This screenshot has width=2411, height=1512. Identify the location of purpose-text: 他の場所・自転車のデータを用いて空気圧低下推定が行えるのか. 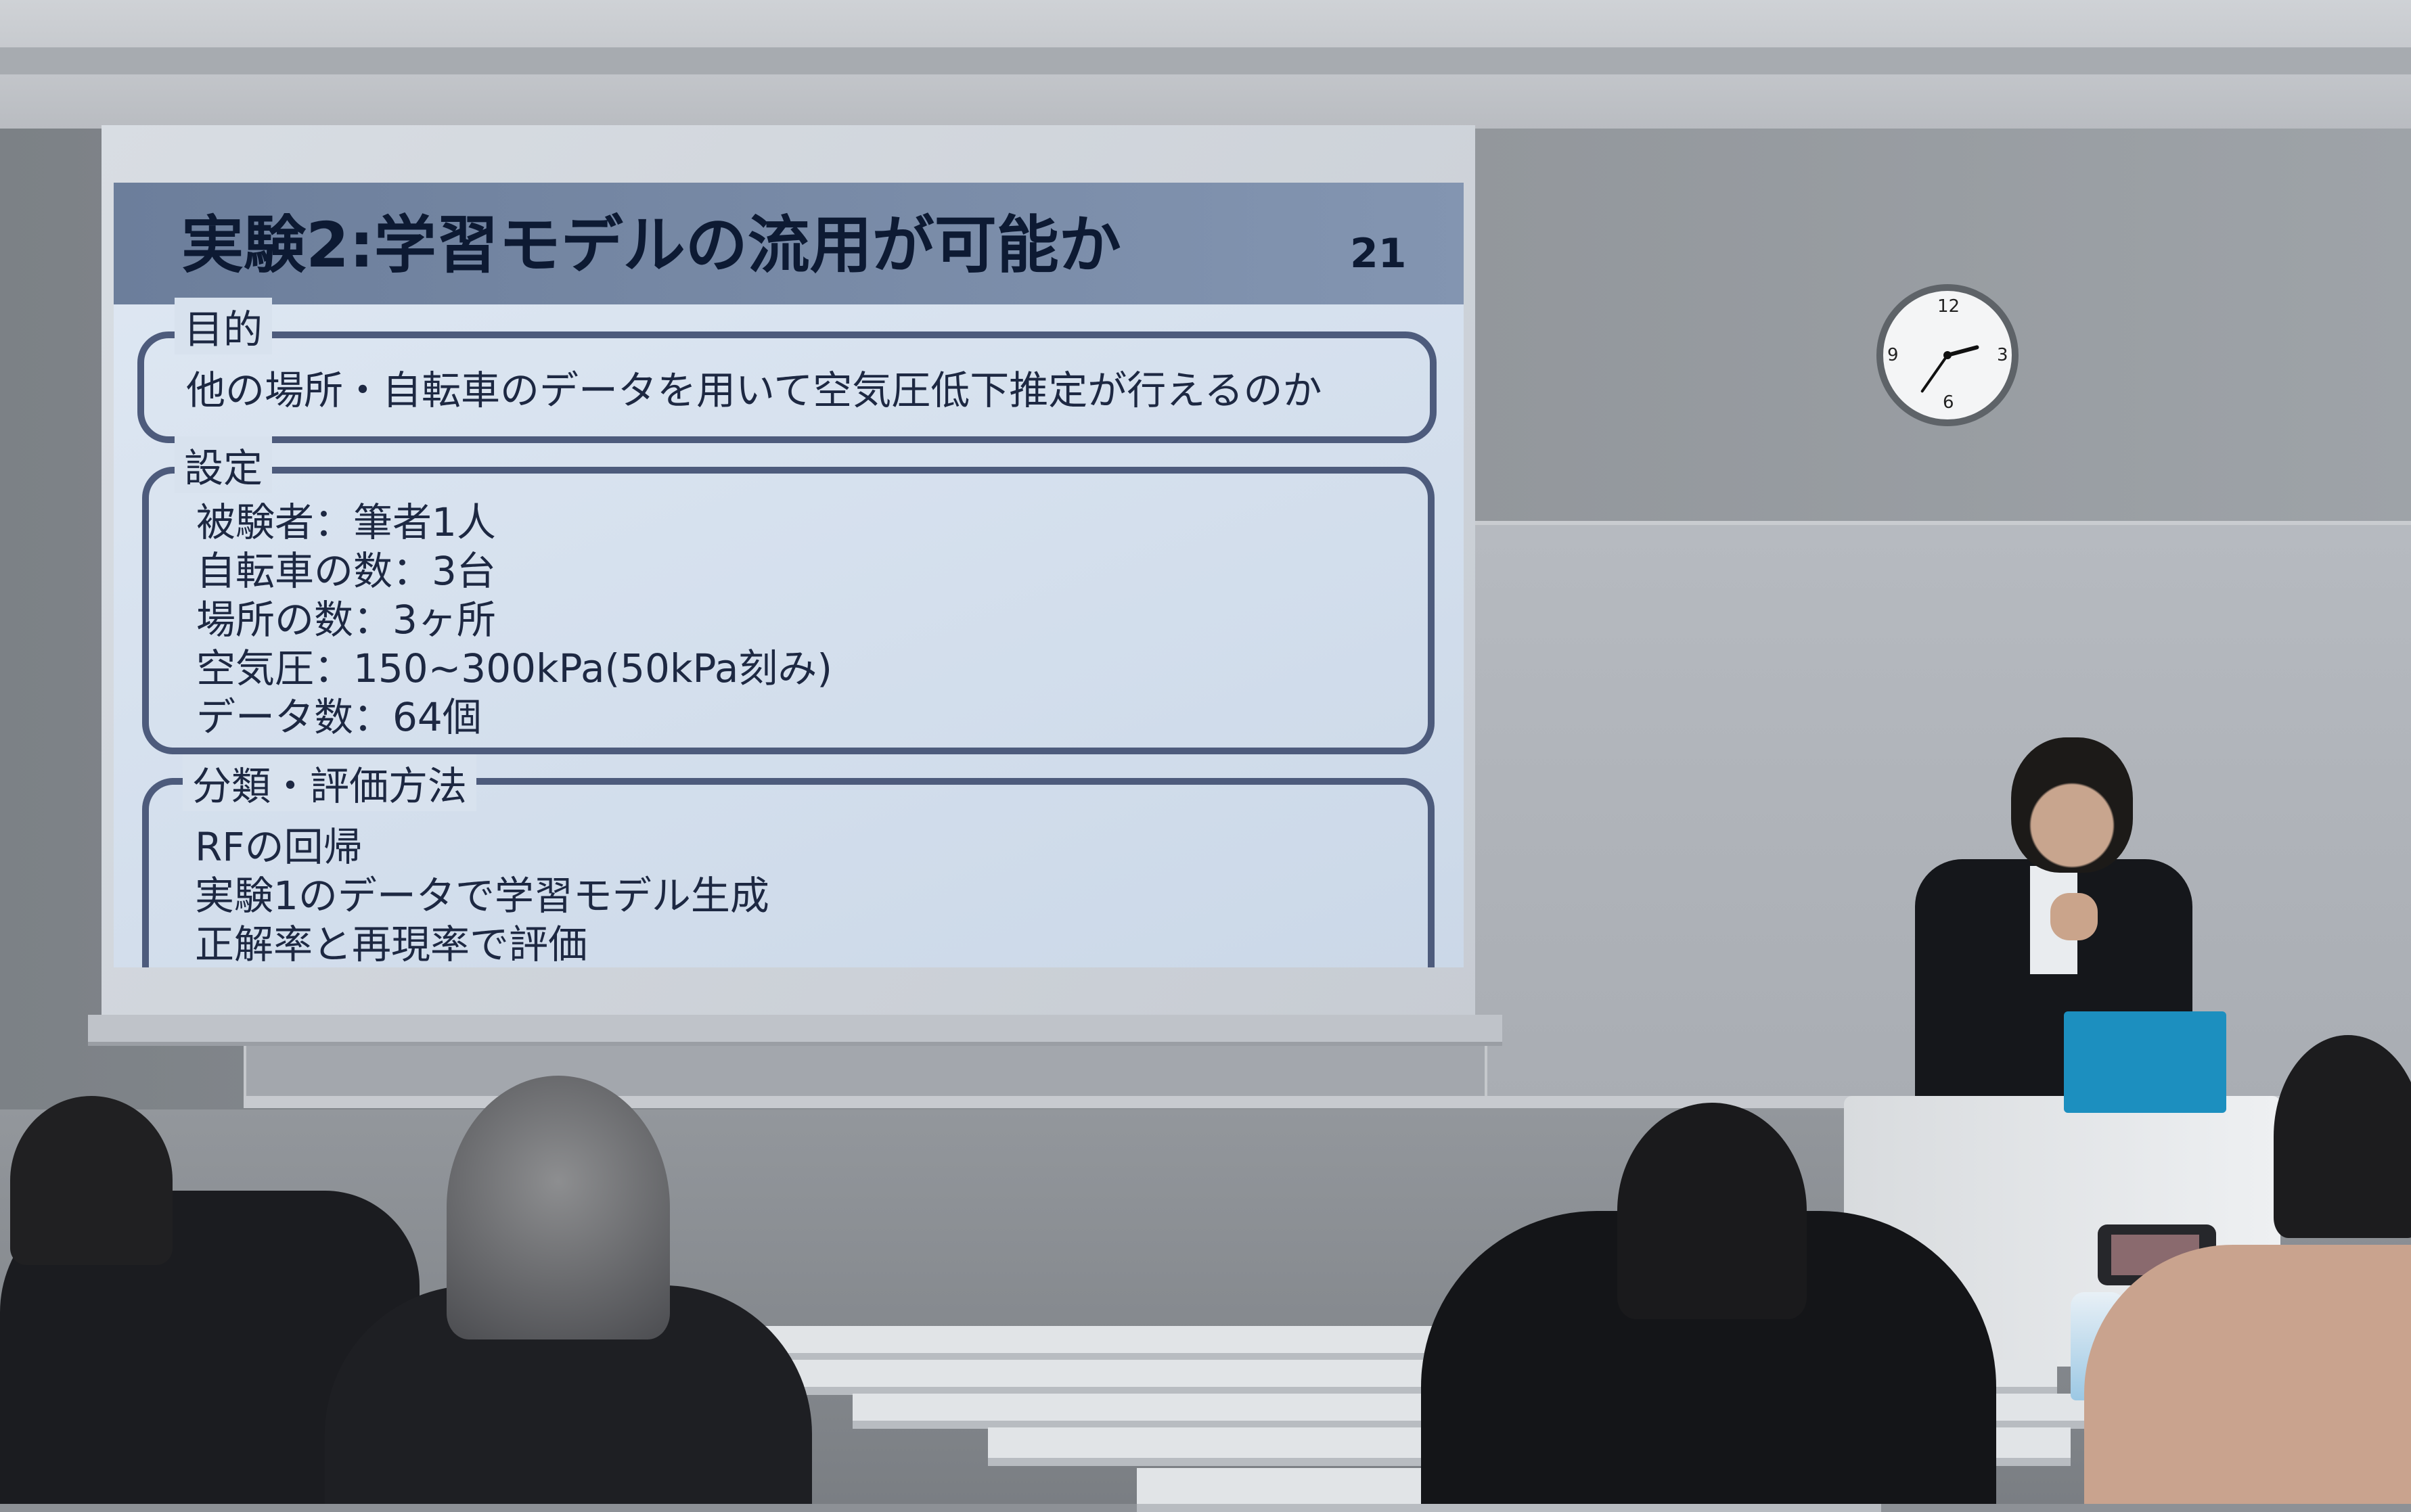
(754, 390).